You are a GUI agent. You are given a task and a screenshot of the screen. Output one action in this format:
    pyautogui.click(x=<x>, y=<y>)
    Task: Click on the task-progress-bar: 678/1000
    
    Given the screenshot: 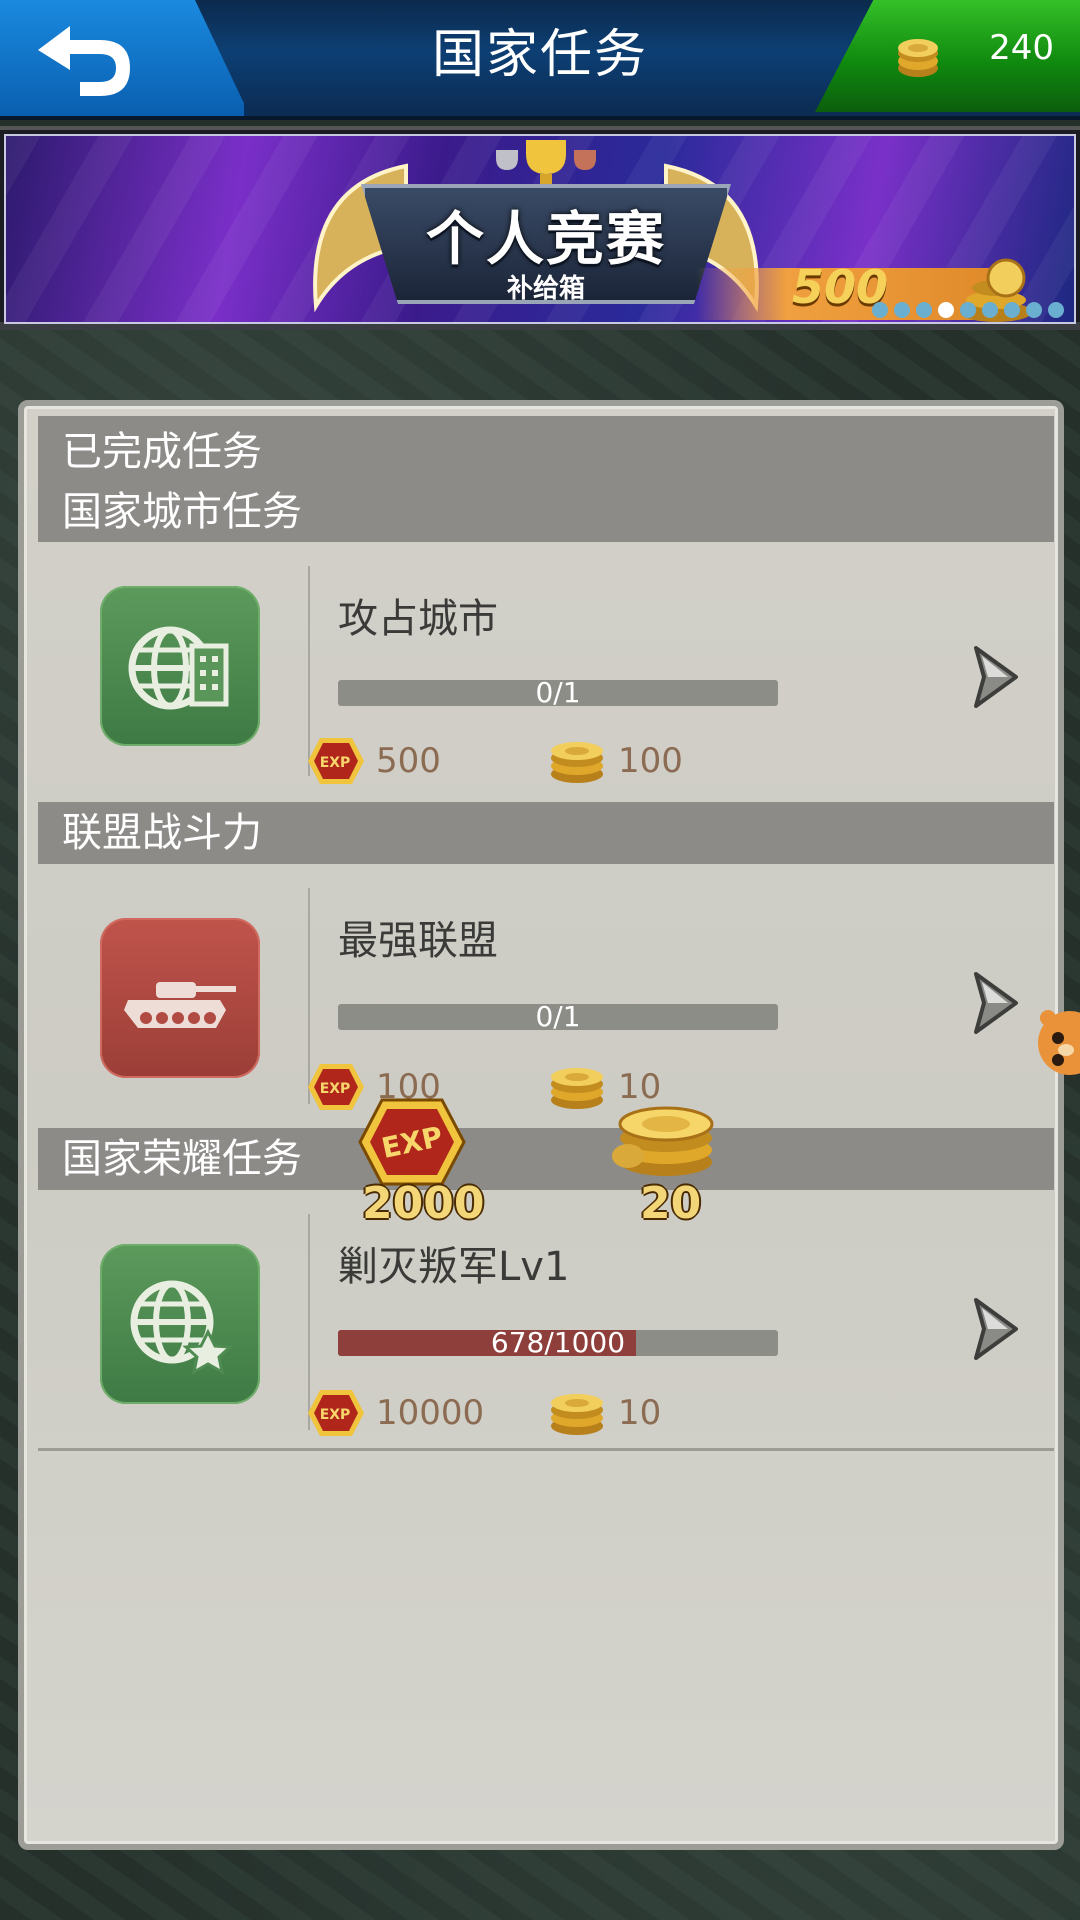 What is the action you would take?
    pyautogui.click(x=558, y=1343)
    